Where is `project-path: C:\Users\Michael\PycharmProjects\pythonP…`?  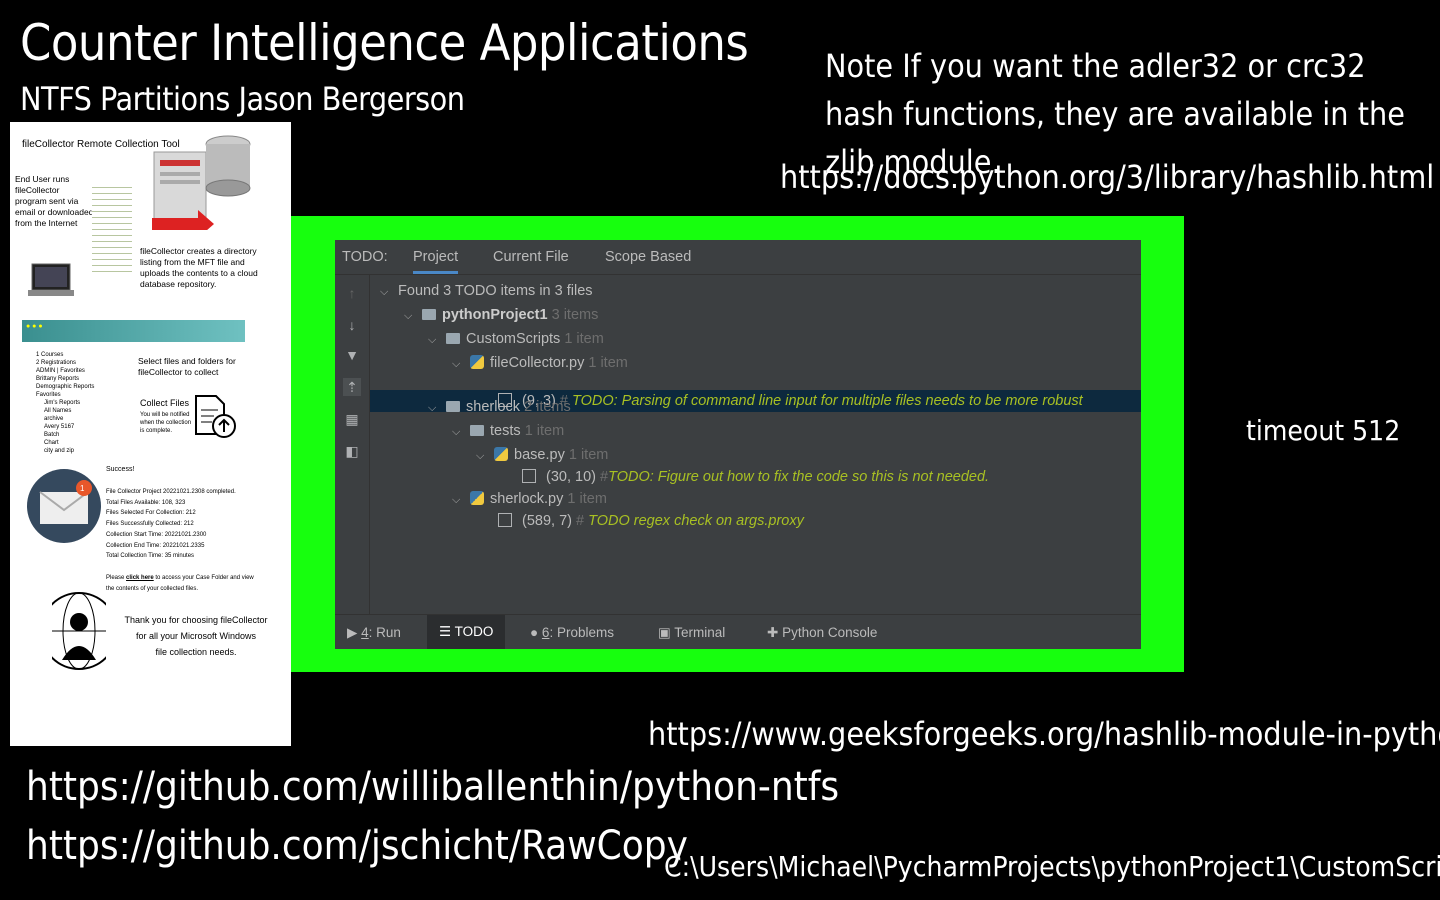 project-path: C:\Users\Michael\PycharmProjects\pythonP… is located at coordinates (1052, 866).